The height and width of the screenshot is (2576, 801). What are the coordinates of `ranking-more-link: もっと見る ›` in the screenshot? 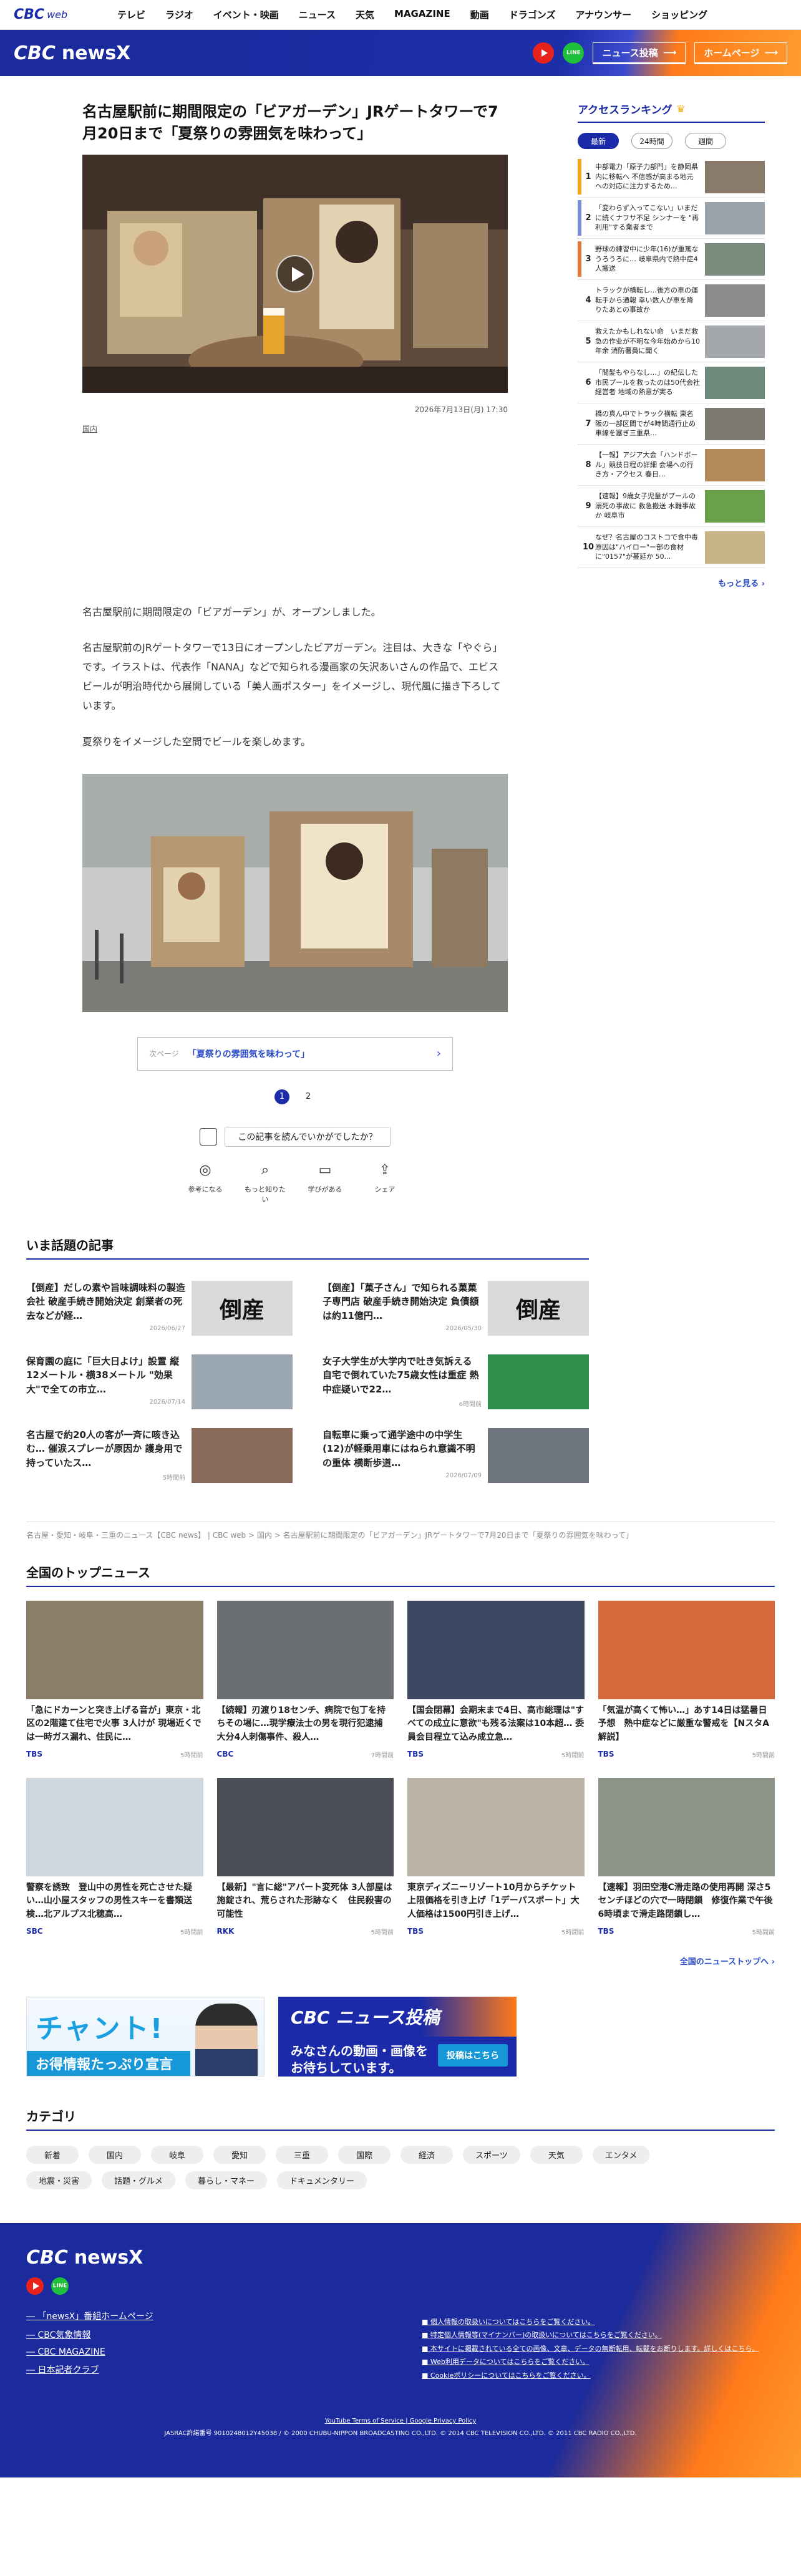 It's located at (671, 583).